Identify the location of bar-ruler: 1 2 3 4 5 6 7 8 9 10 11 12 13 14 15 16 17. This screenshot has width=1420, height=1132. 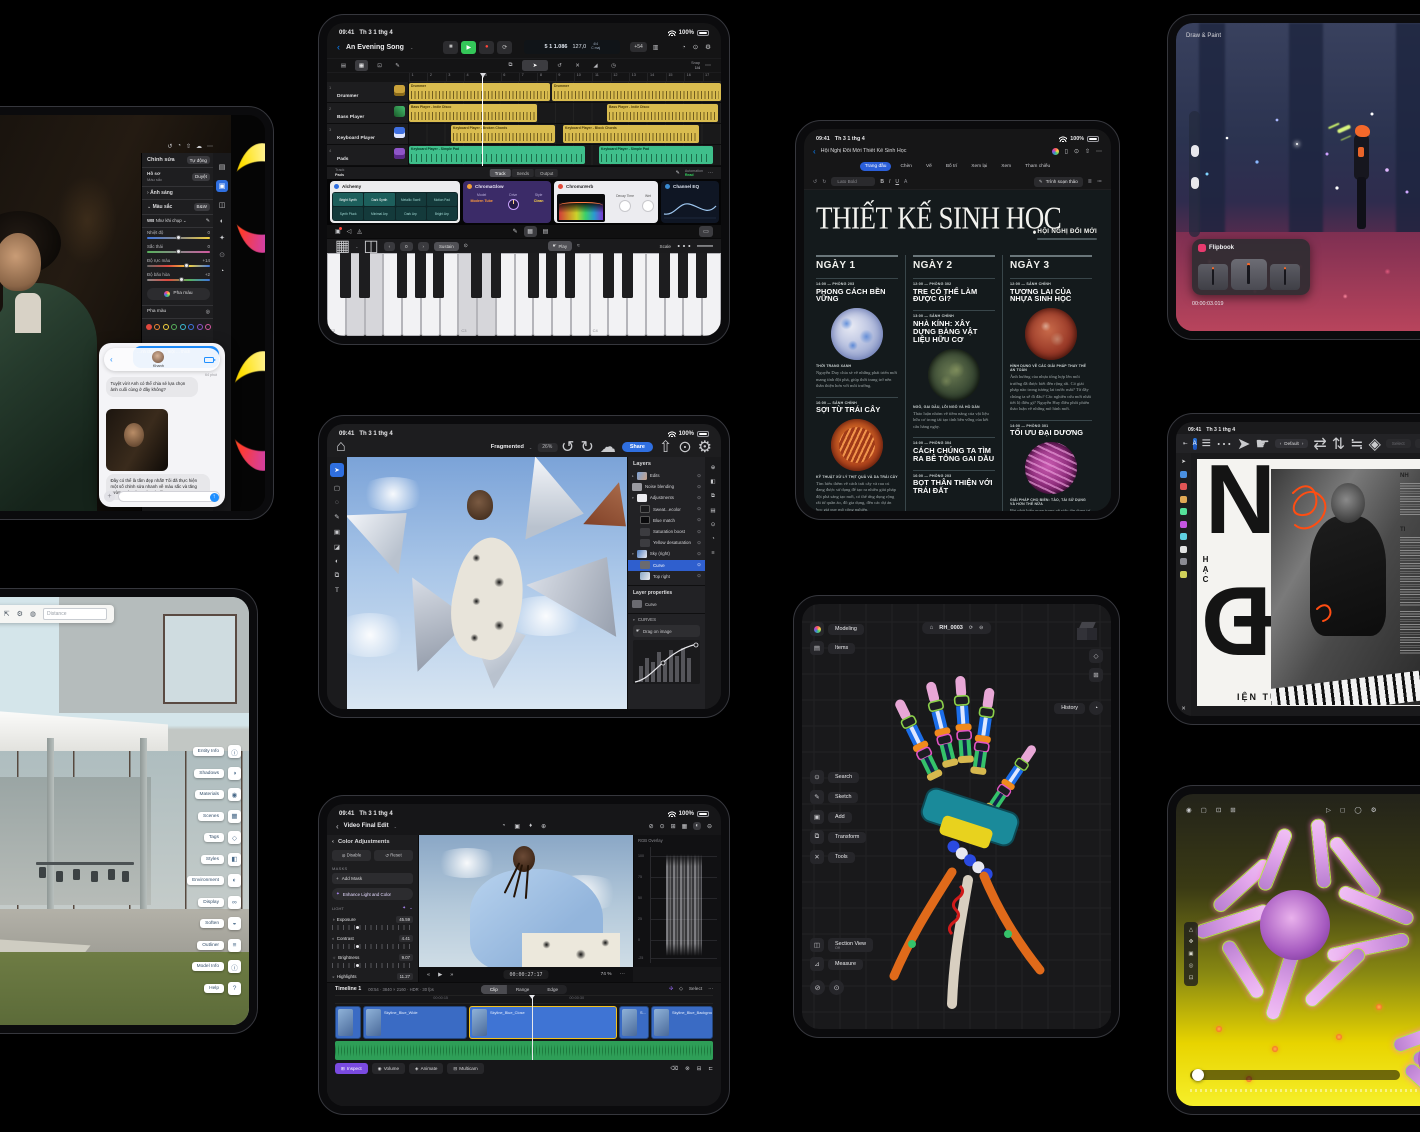
(565, 77).